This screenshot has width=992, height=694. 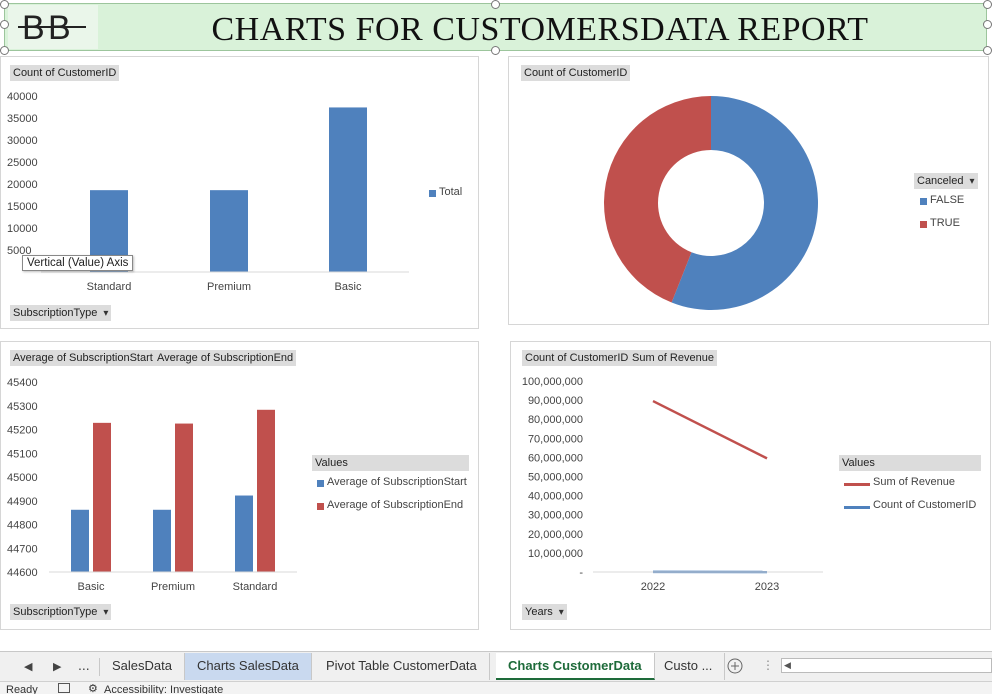 What do you see at coordinates (22, 573) in the screenshot?
I see `y-tick-label: 44600` at bounding box center [22, 573].